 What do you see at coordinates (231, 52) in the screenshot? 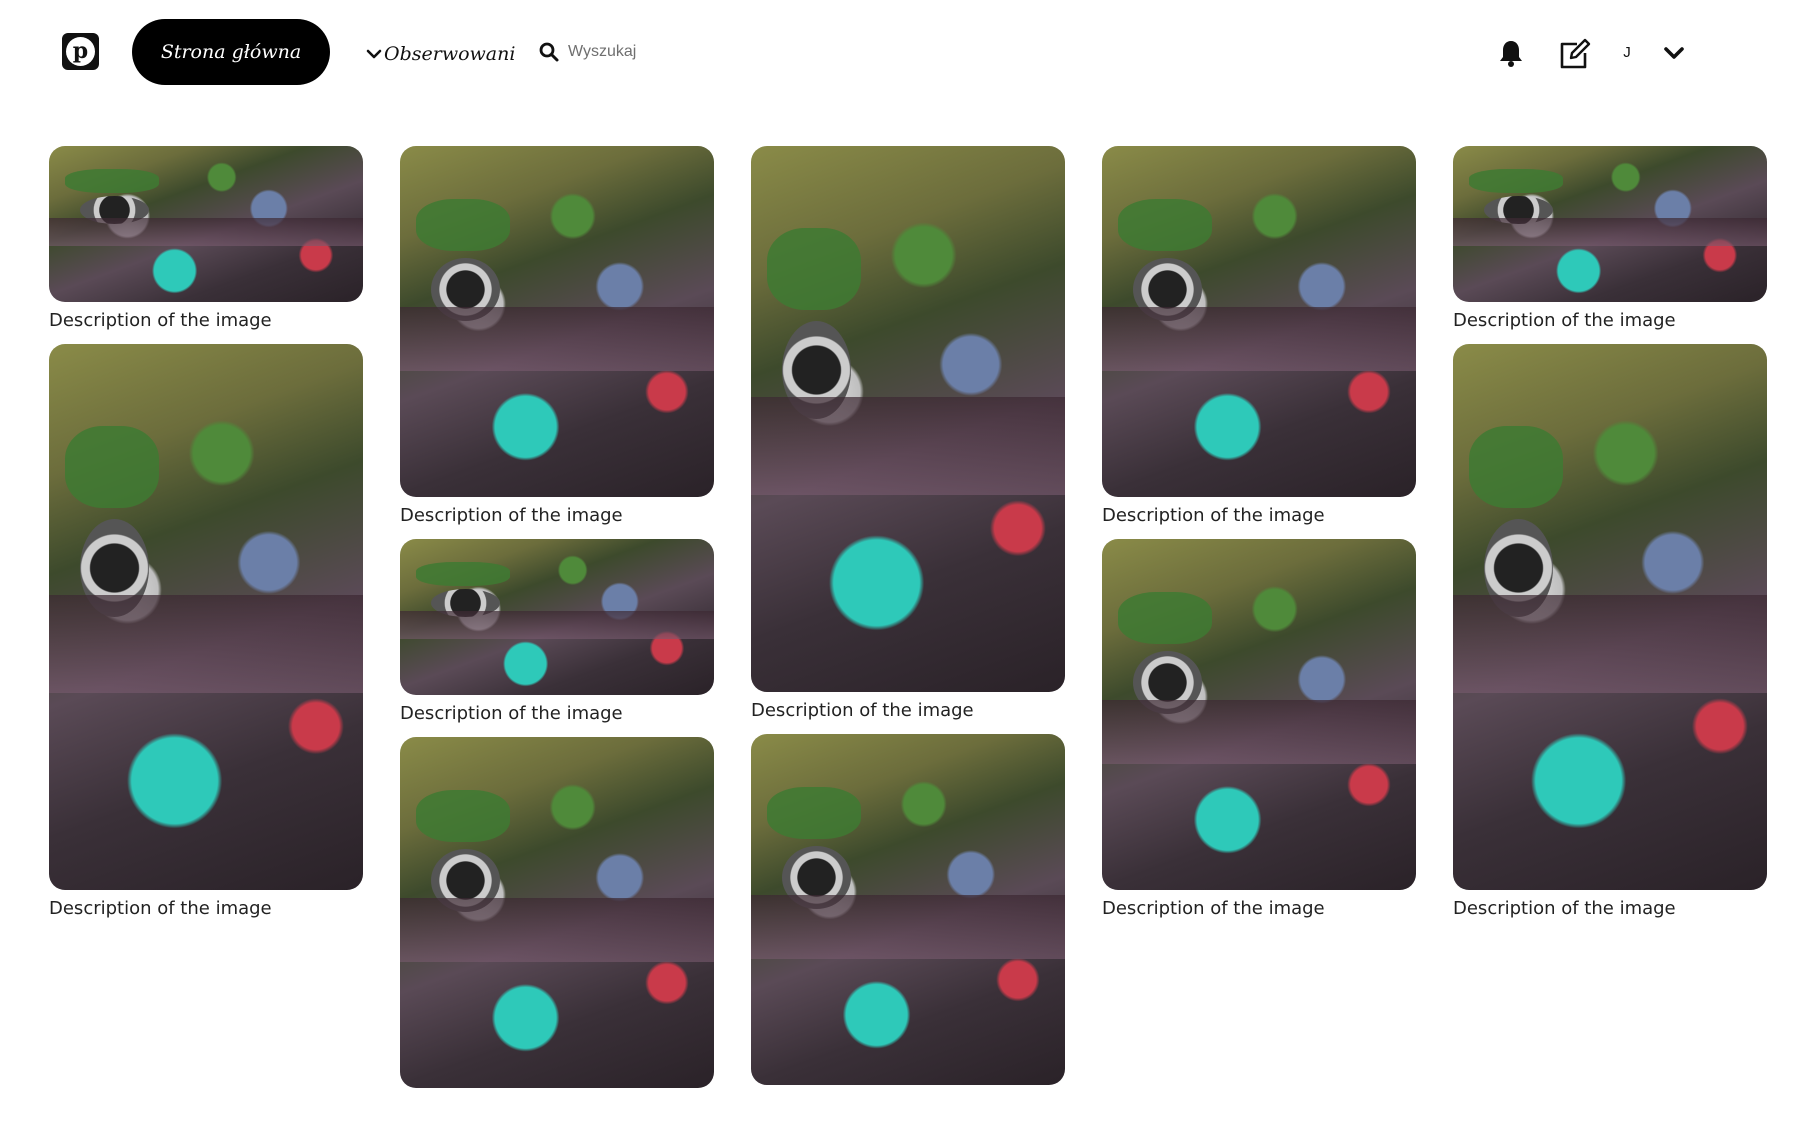
I see `home-button: Strona główna` at bounding box center [231, 52].